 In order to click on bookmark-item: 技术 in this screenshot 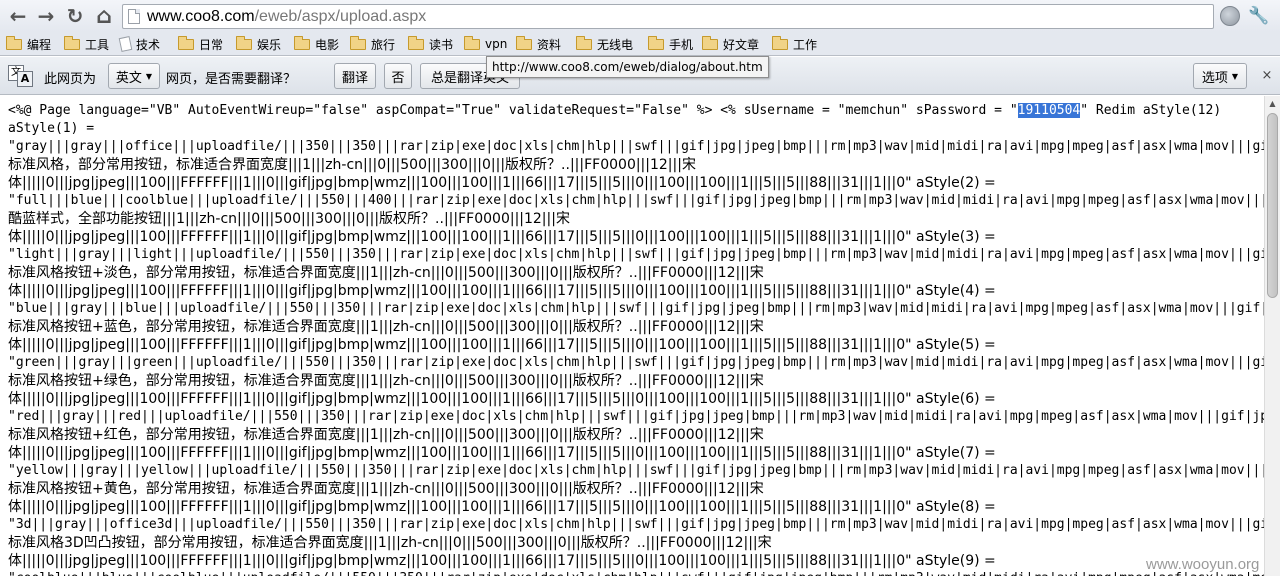, I will do `click(139, 44)`.